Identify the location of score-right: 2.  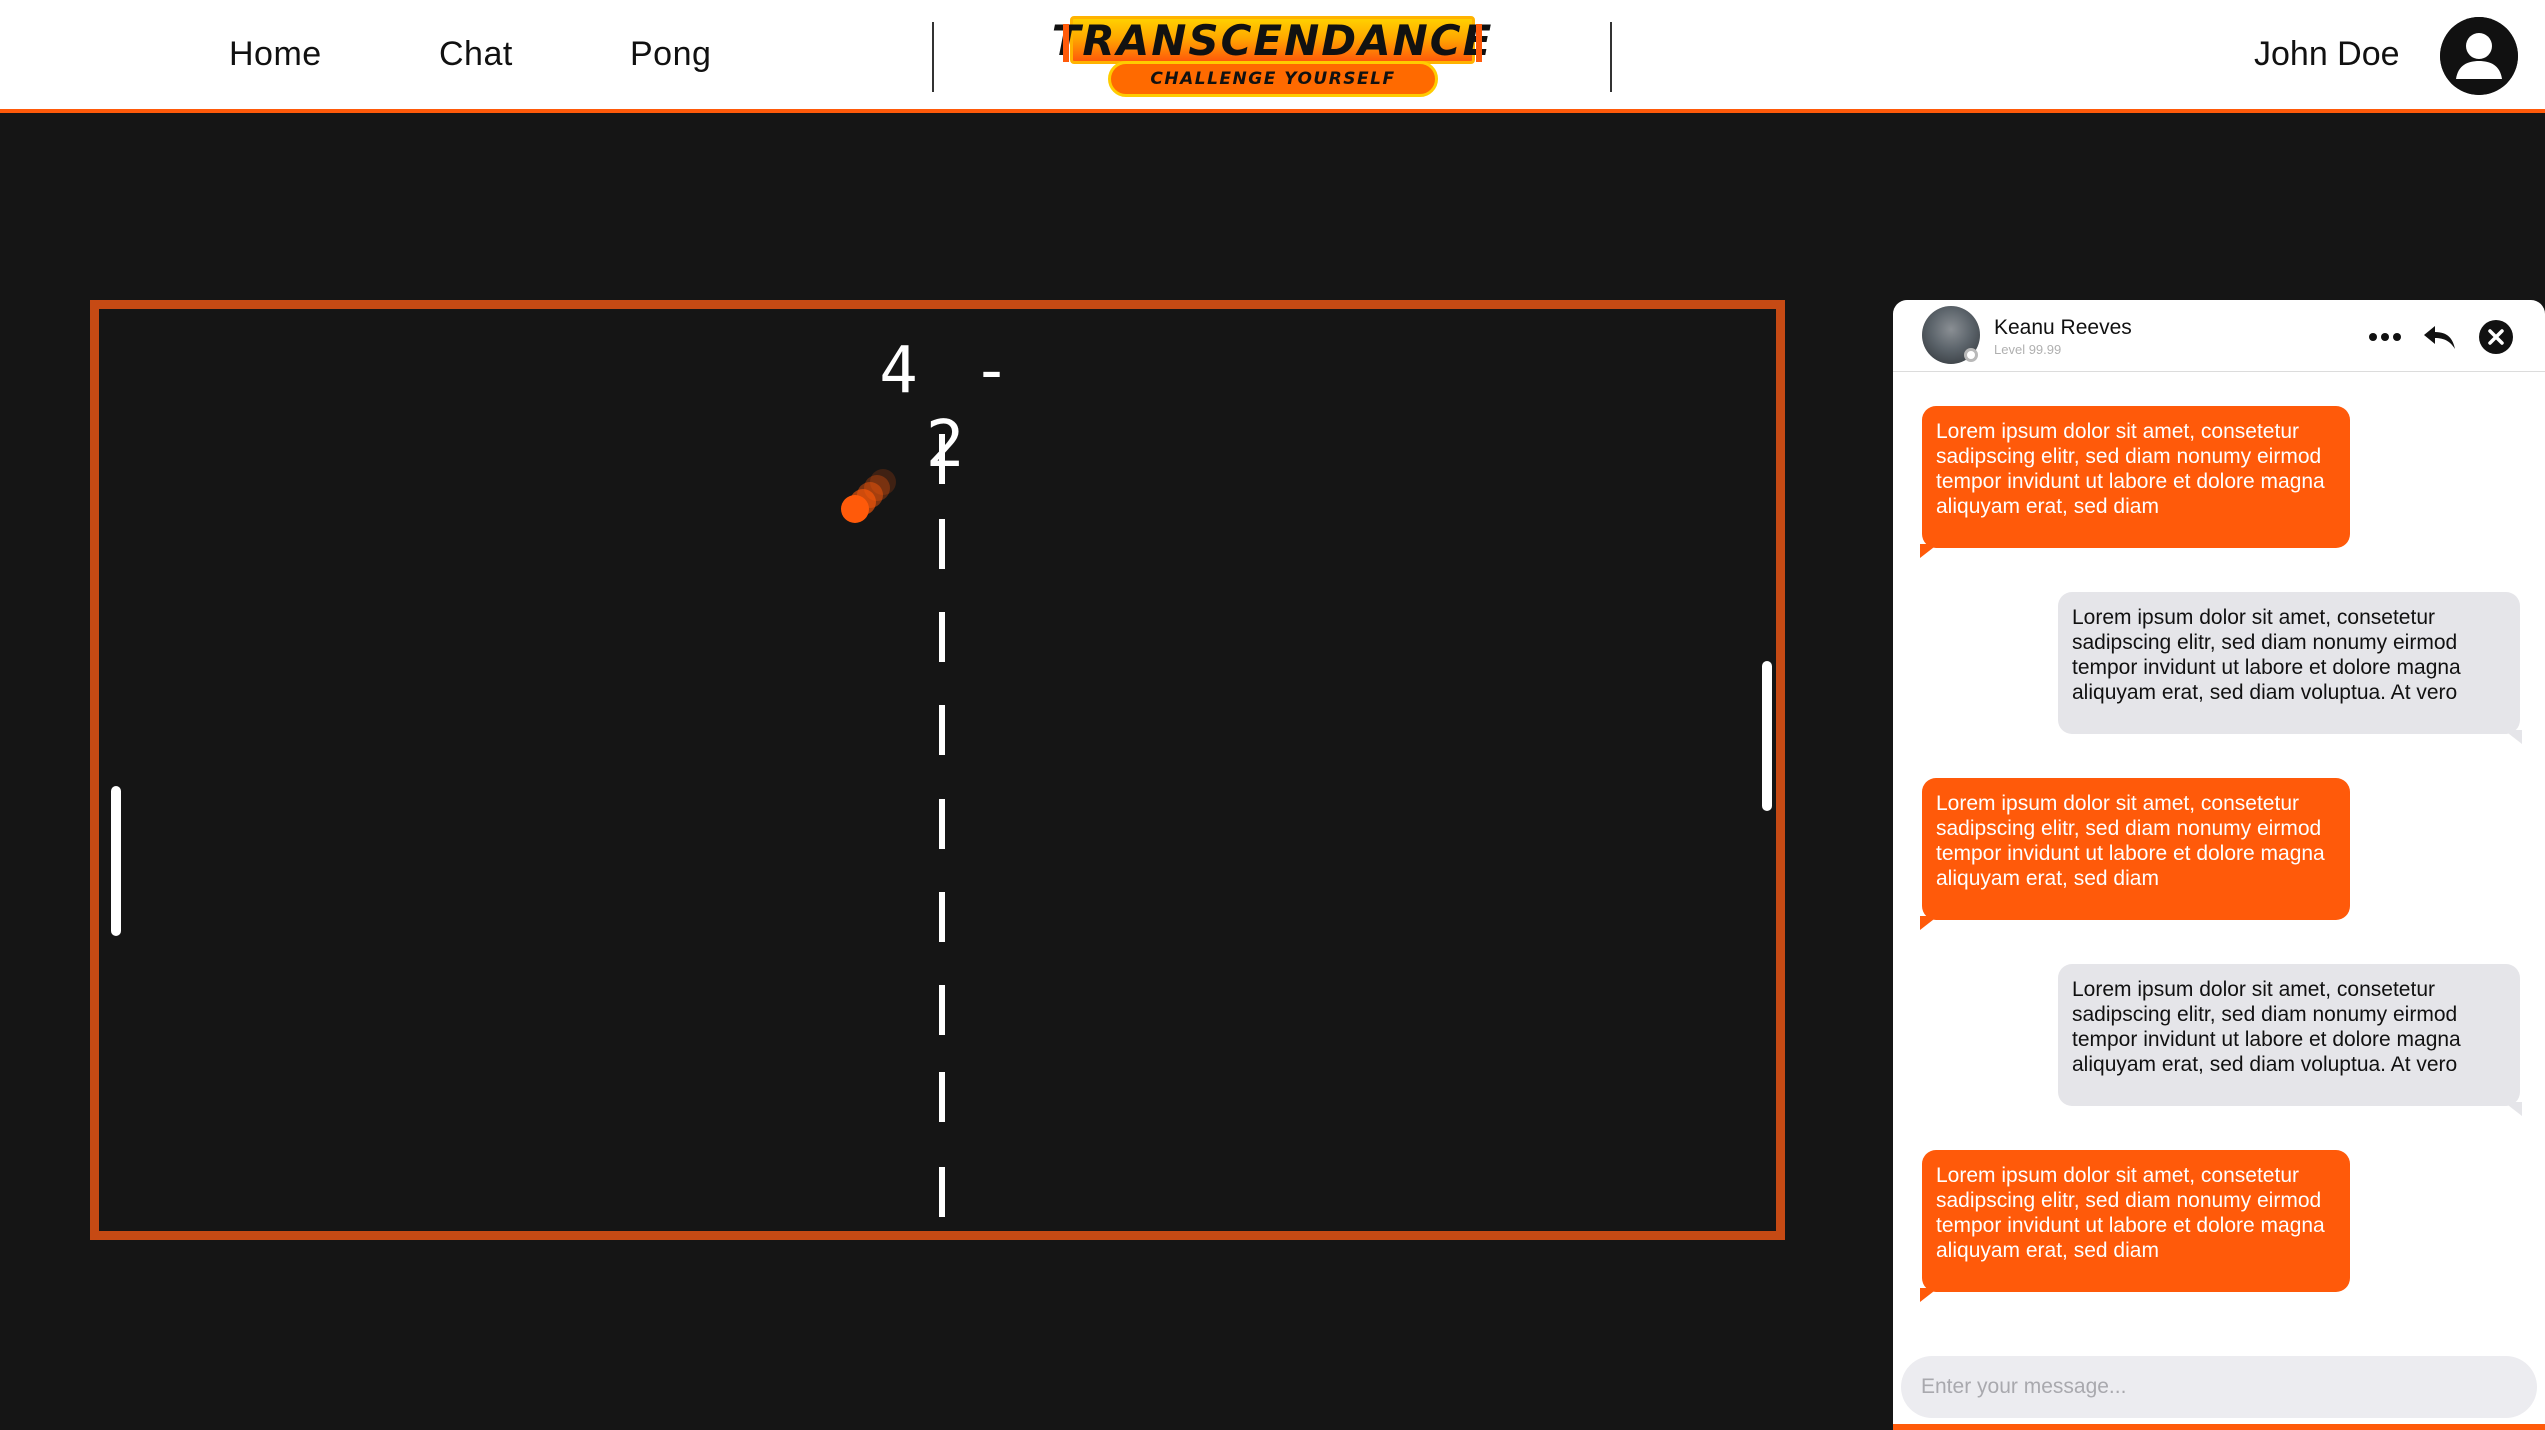
(949, 445).